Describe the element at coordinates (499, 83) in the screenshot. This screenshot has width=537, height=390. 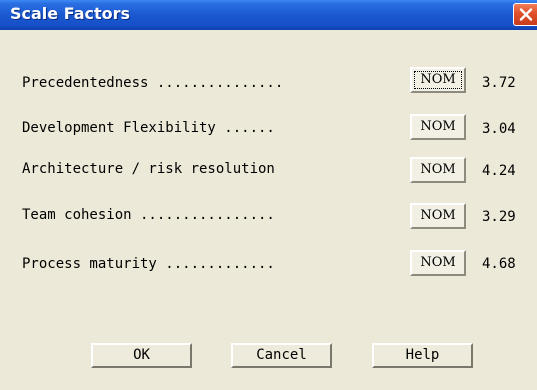
I see `factor-value-precedentedness: 3.72` at that location.